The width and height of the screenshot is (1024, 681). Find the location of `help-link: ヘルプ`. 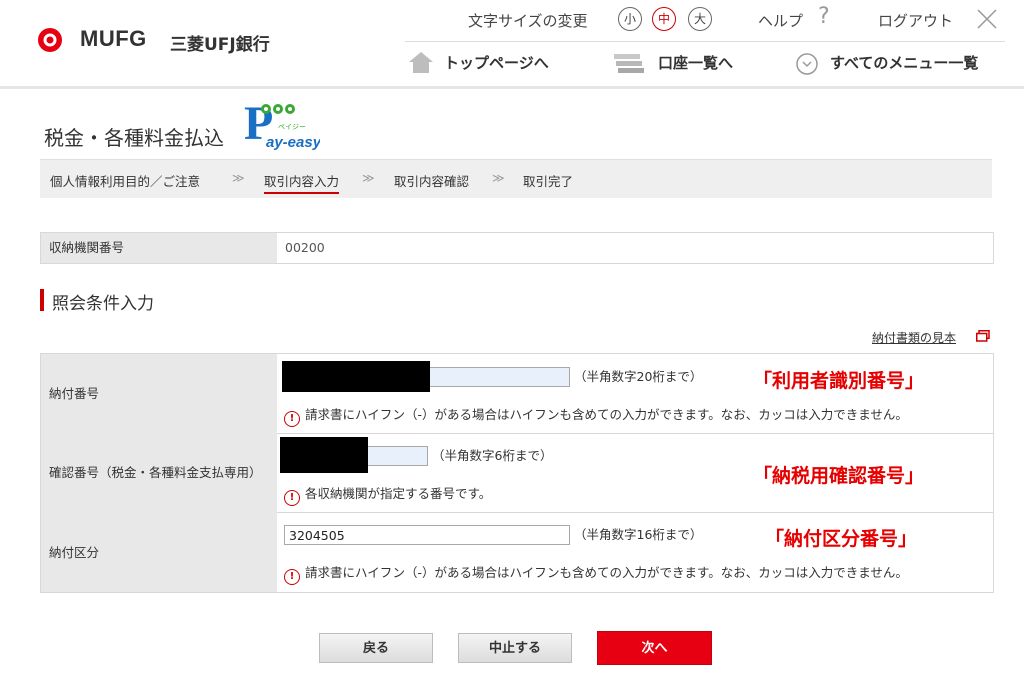

help-link: ヘルプ is located at coordinates (780, 20).